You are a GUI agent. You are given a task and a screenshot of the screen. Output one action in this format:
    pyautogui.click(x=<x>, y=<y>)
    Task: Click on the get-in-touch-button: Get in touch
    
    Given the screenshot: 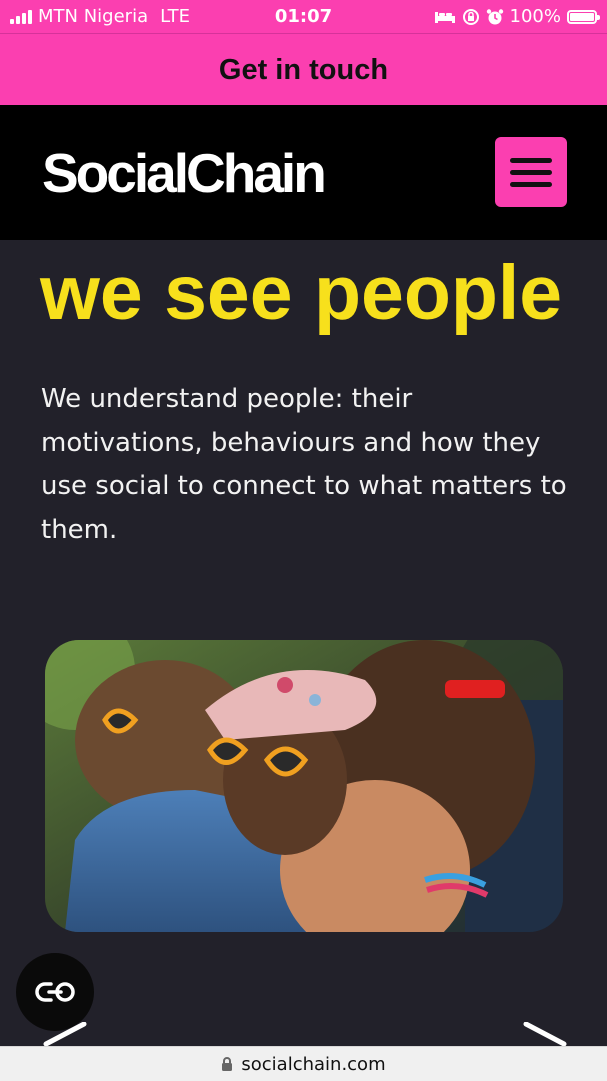 What is the action you would take?
    pyautogui.click(x=303, y=69)
    